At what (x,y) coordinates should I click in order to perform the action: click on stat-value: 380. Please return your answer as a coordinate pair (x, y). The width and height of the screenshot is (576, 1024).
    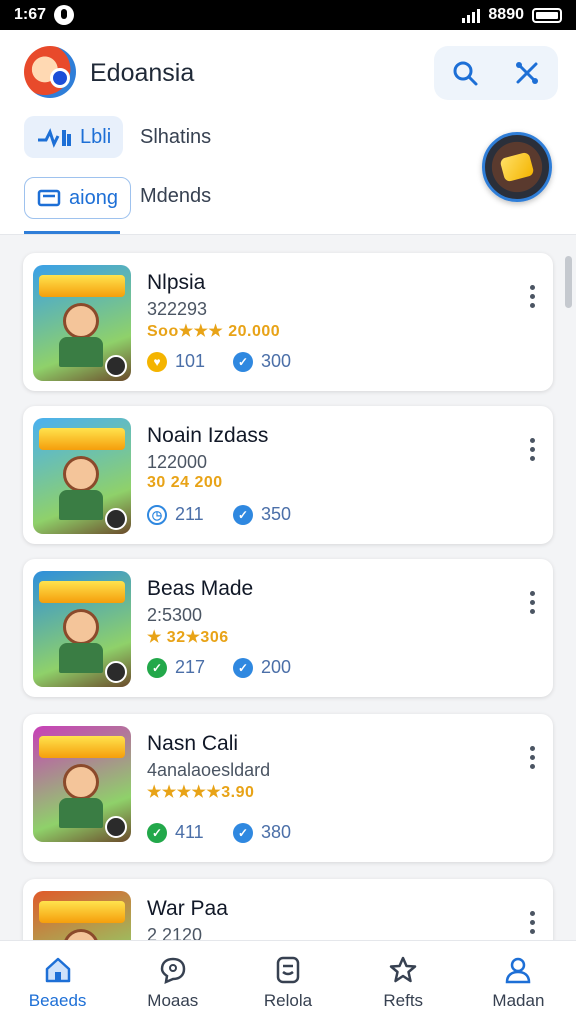
    Looking at the image, I should click on (276, 832).